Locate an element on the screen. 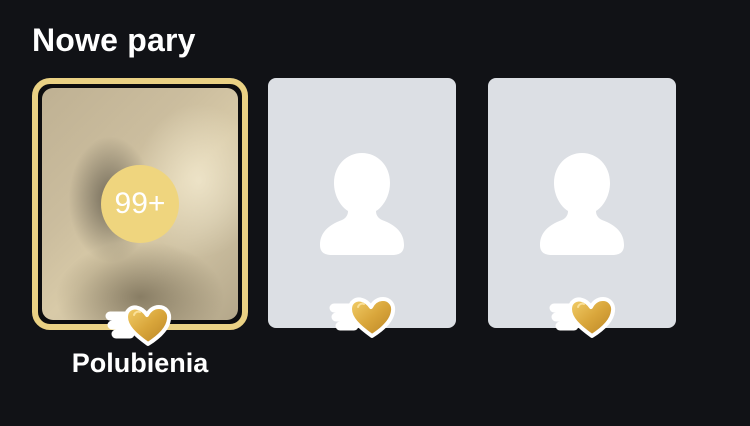 Image resolution: width=750 pixels, height=426 pixels. likes-blurred-preview: 99+ is located at coordinates (140, 204).